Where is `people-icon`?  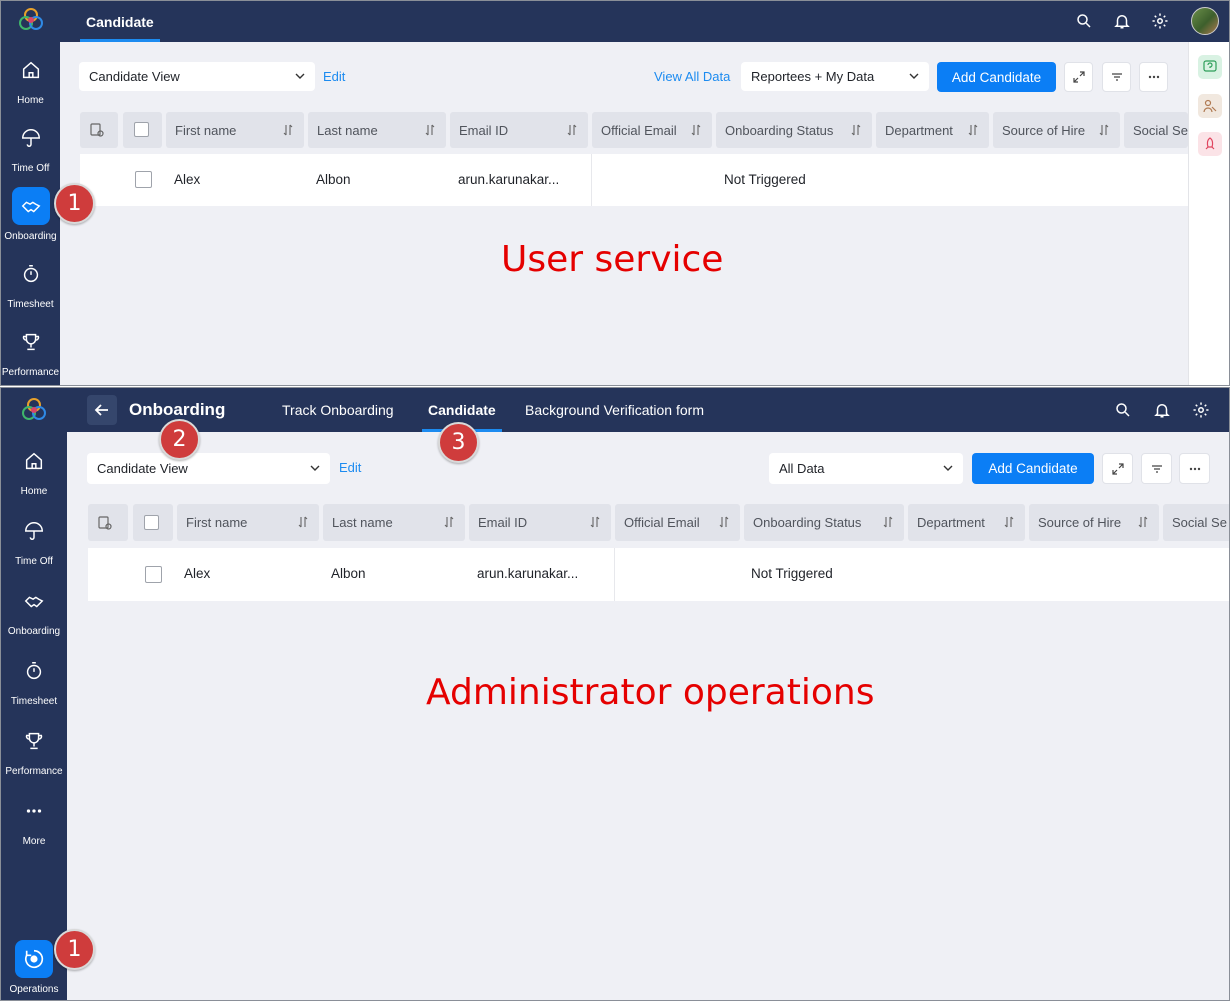
people-icon is located at coordinates (1210, 106).